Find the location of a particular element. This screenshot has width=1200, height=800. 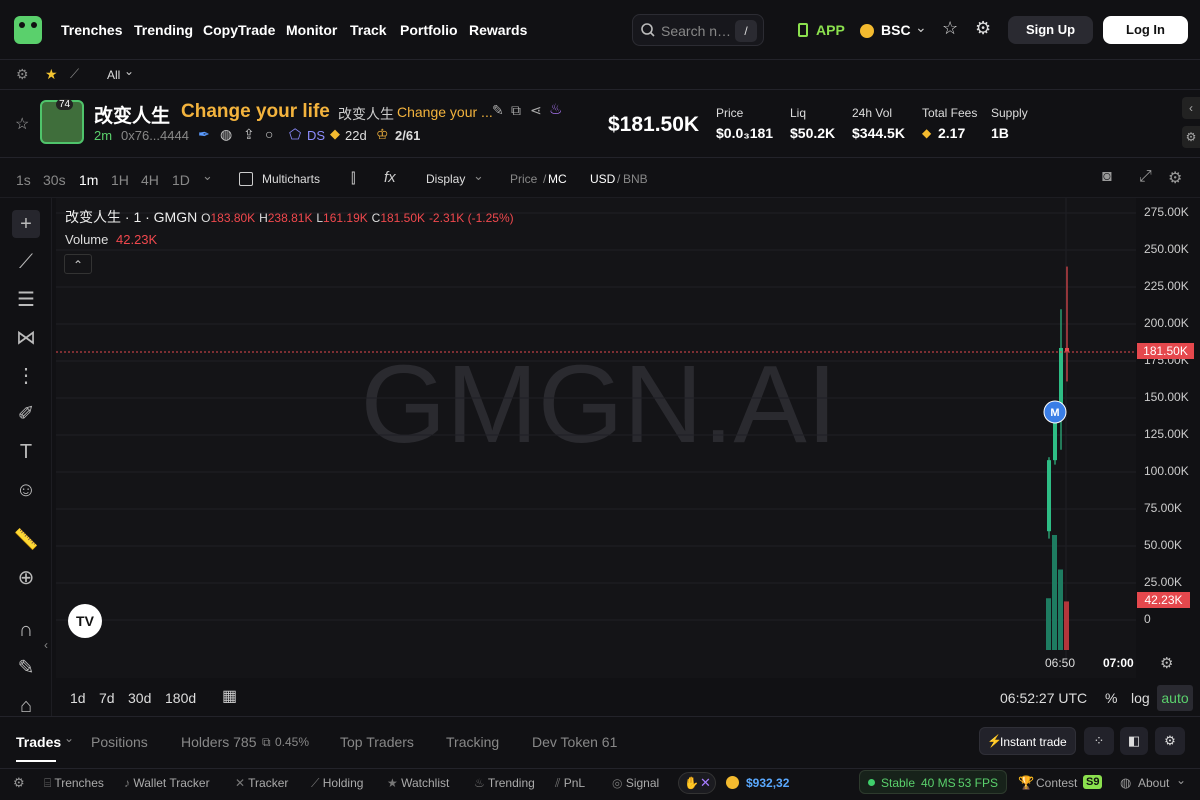

nav-trenches: Trenches is located at coordinates (91, 30).